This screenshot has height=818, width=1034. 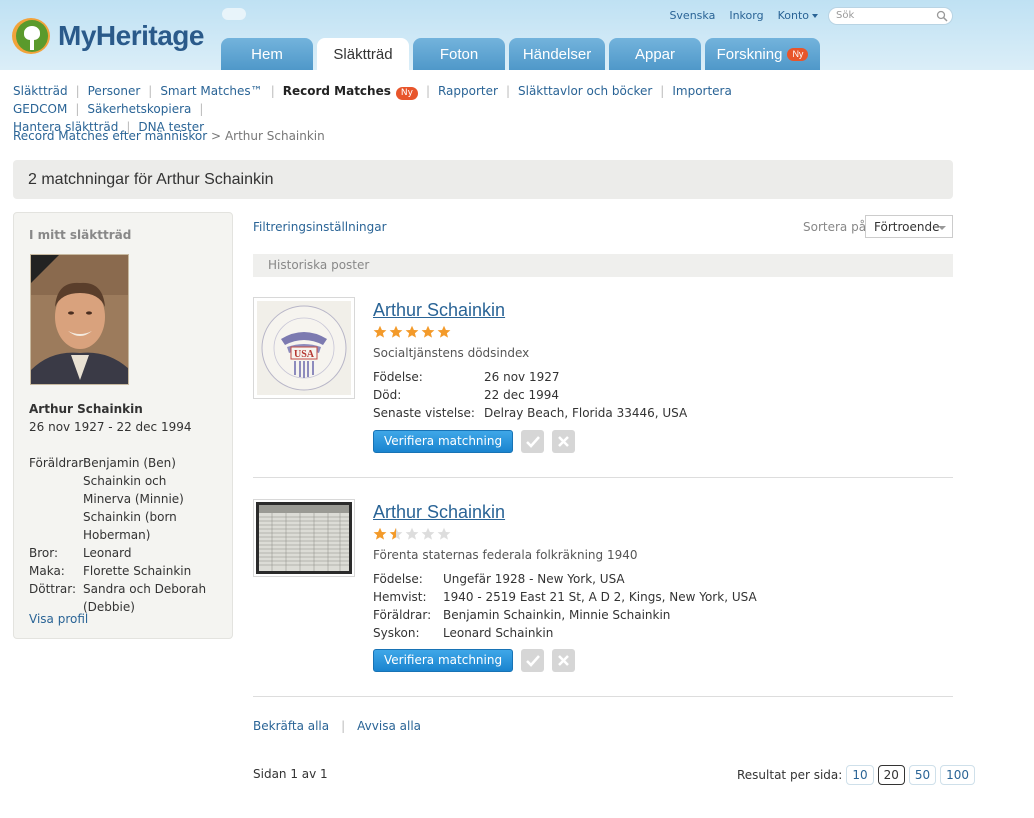 I want to click on logo-tree-icon, so click(x=34, y=36).